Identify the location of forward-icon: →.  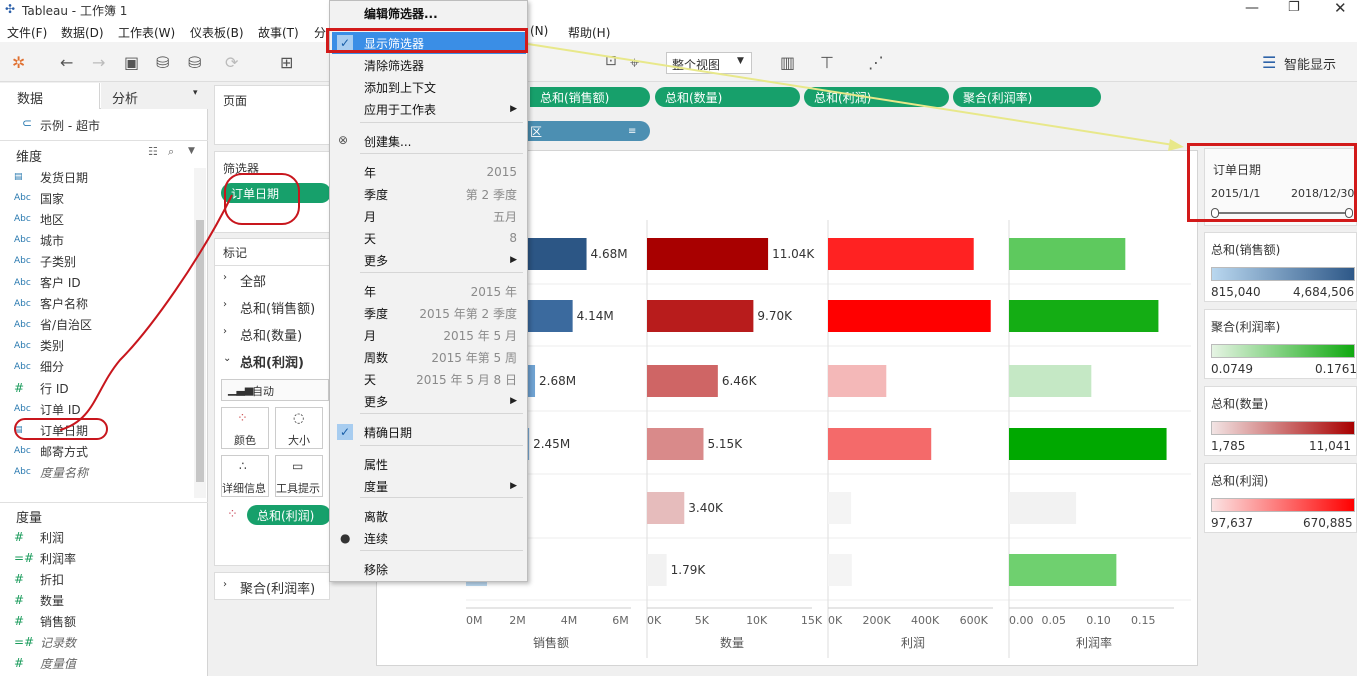
(98, 62).